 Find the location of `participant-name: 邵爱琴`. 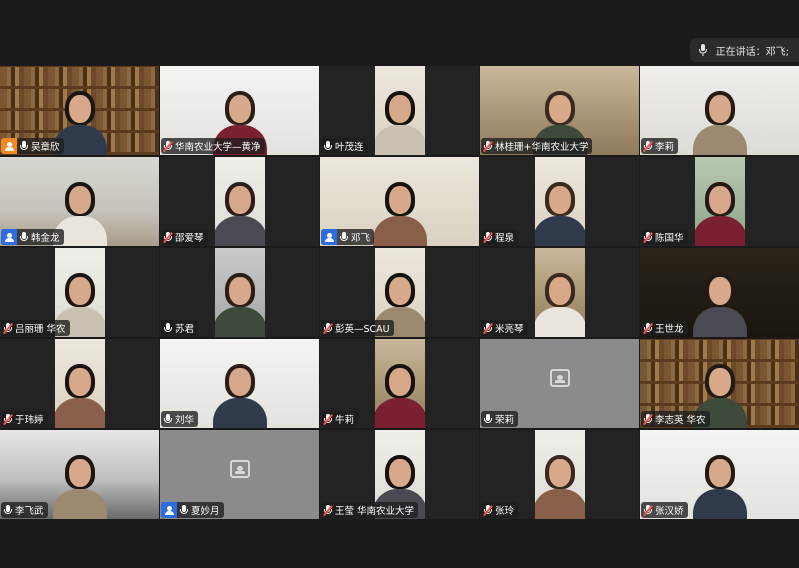

participant-name: 邵爱琴 is located at coordinates (189, 238).